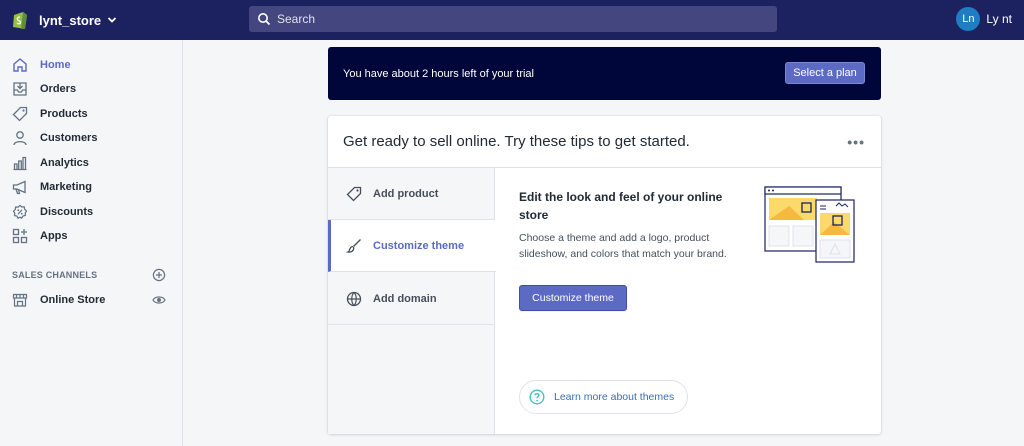  What do you see at coordinates (968, 19) in the screenshot?
I see `avatar: Ln` at bounding box center [968, 19].